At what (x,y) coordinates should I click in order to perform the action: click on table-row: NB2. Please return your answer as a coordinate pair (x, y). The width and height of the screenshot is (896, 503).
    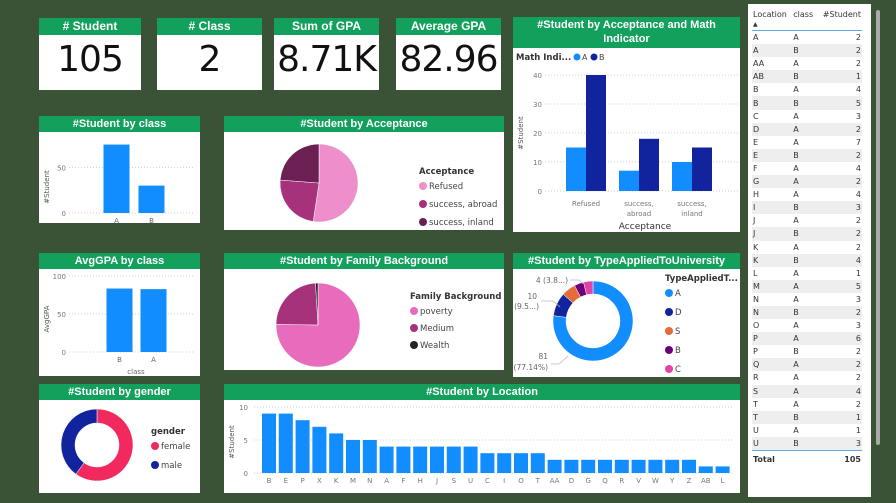
    Looking at the image, I should click on (807, 312).